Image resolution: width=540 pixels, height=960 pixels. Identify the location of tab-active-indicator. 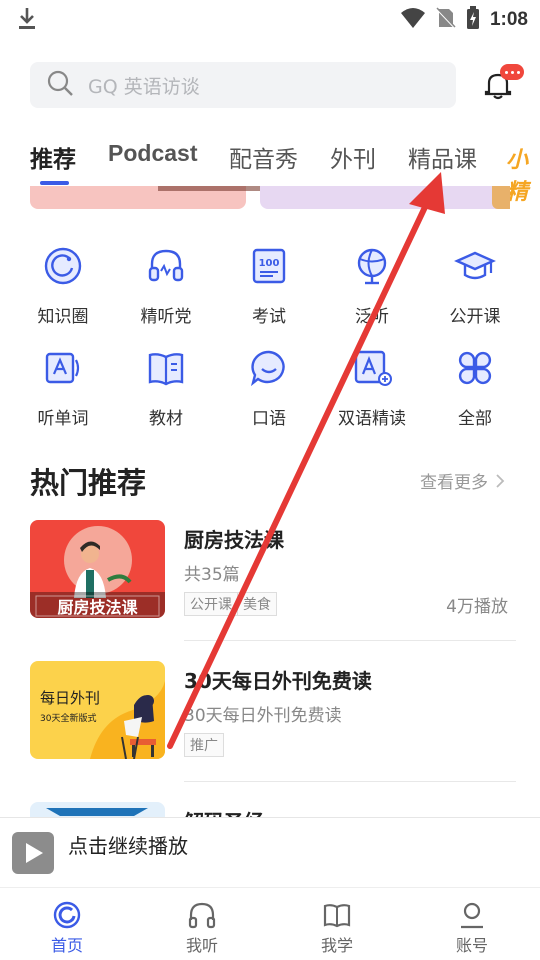
(54, 183).